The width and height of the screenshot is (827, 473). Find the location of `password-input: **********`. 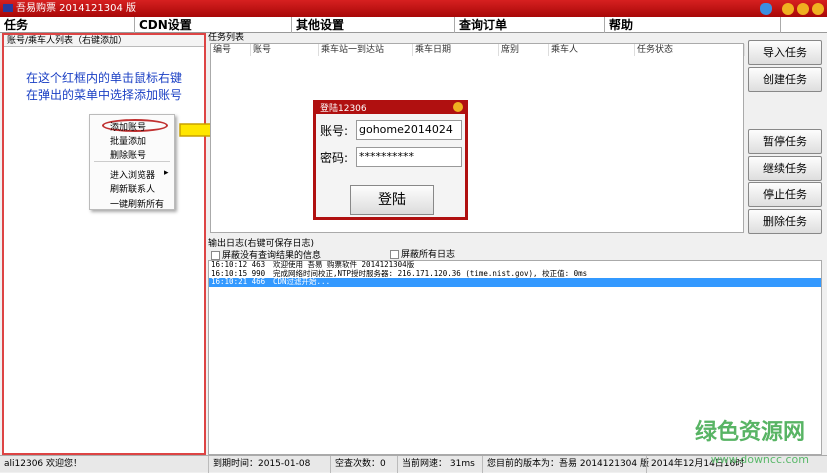

password-input: ********** is located at coordinates (409, 157).